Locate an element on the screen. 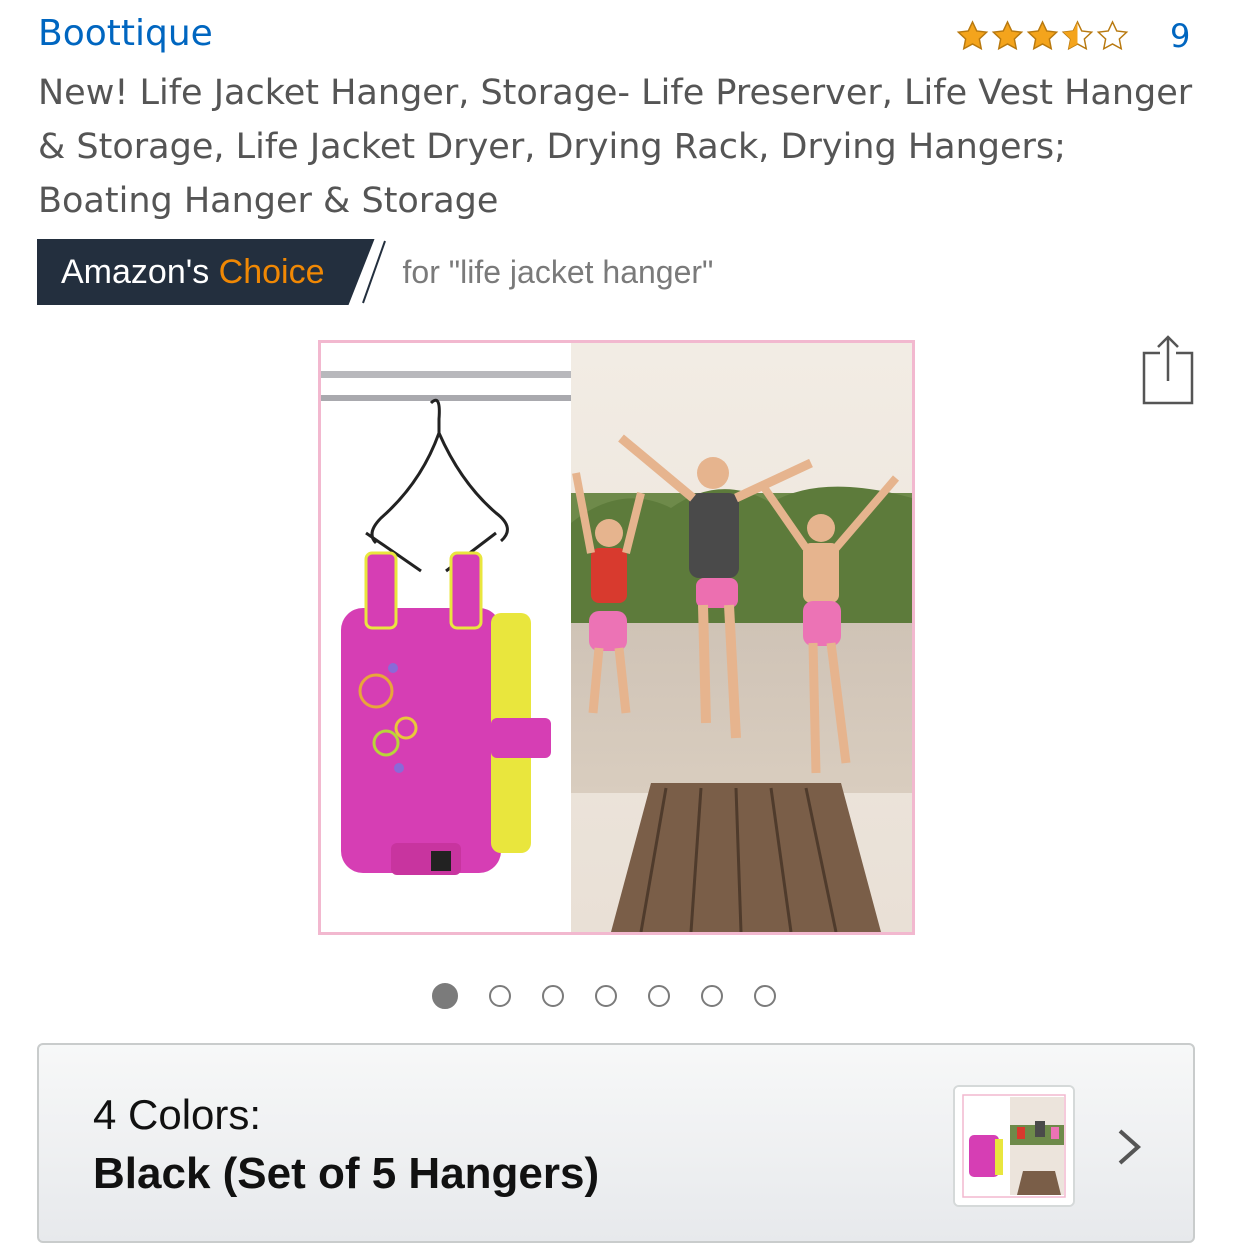 This screenshot has height=1243, width=1237. chevron-right-icon is located at coordinates (1129, 1147).